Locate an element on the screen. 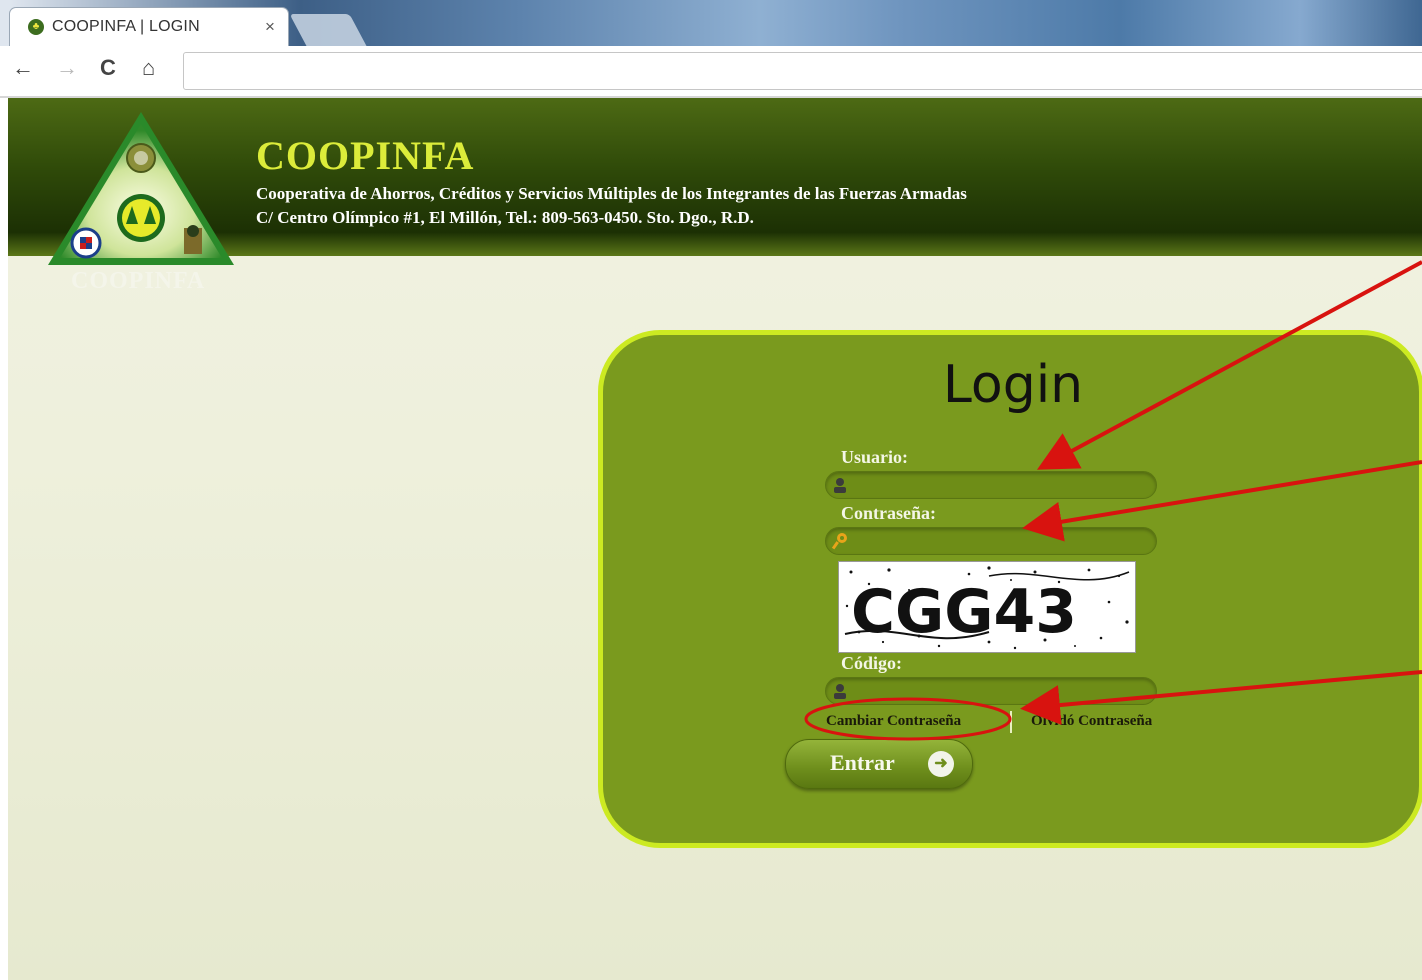 This screenshot has width=1422, height=980. reload-icon: C is located at coordinates (108, 68).